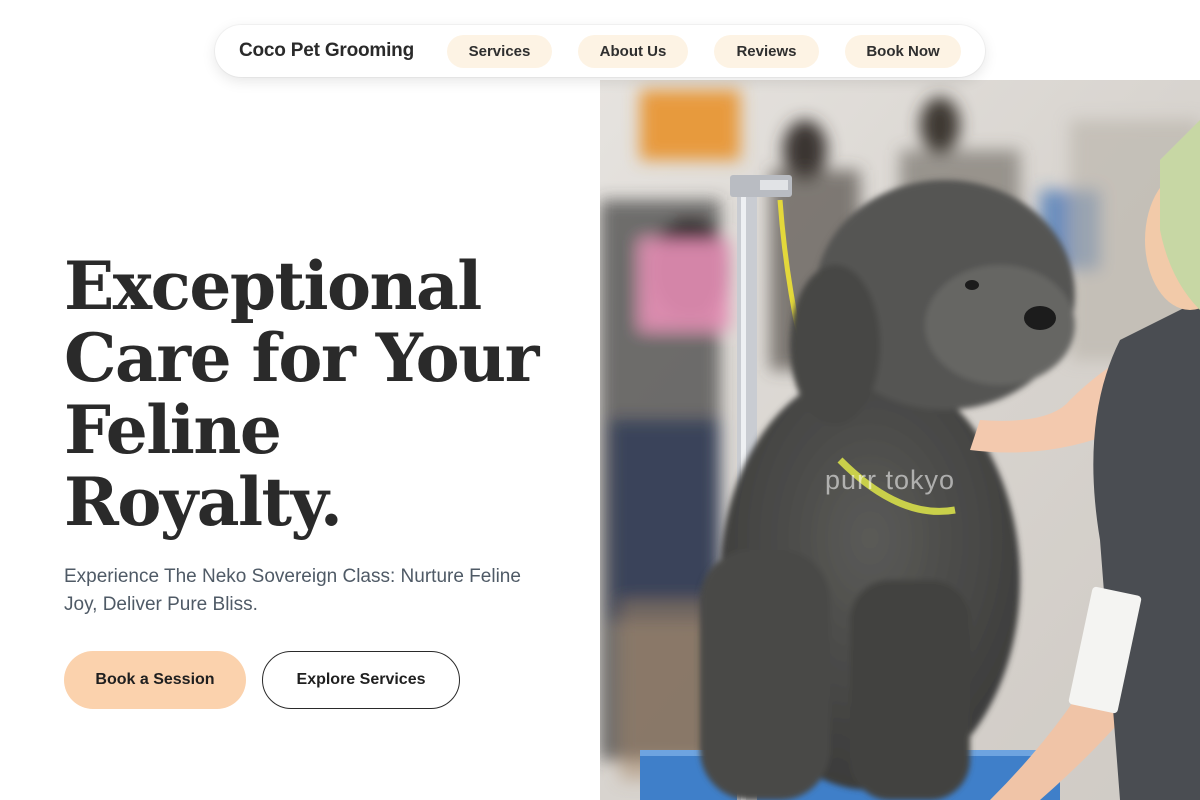 The height and width of the screenshot is (800, 1200). What do you see at coordinates (326, 51) in the screenshot?
I see `brand-logo-text: Coco Pet Grooming` at bounding box center [326, 51].